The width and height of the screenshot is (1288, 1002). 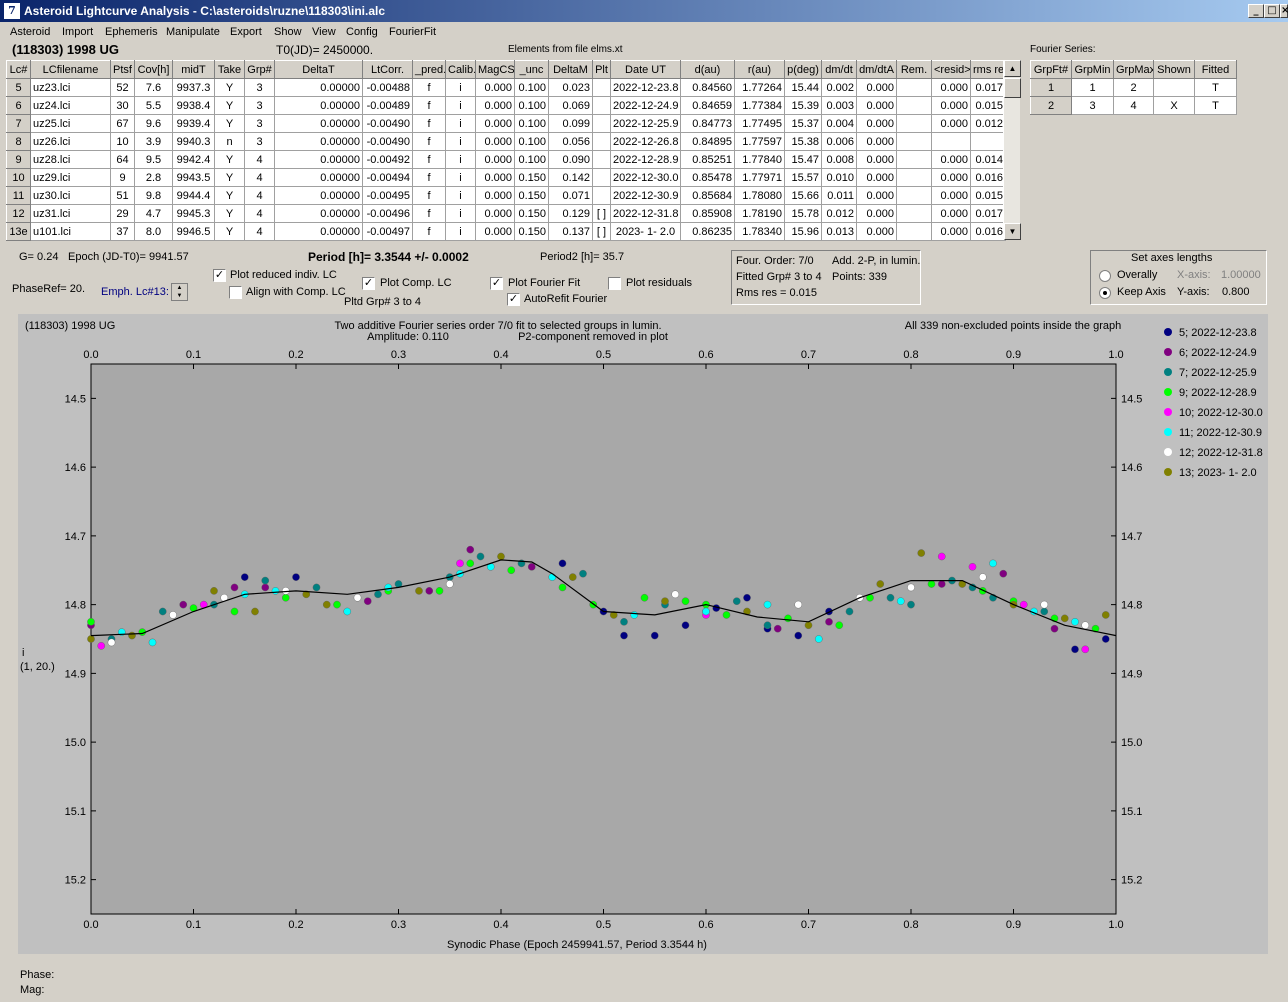 What do you see at coordinates (1105, 276) in the screenshot?
I see `overally-radio` at bounding box center [1105, 276].